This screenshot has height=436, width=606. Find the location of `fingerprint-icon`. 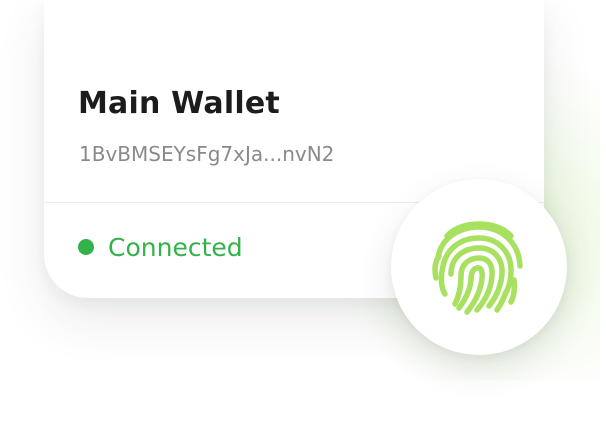

fingerprint-icon is located at coordinates (477, 268).